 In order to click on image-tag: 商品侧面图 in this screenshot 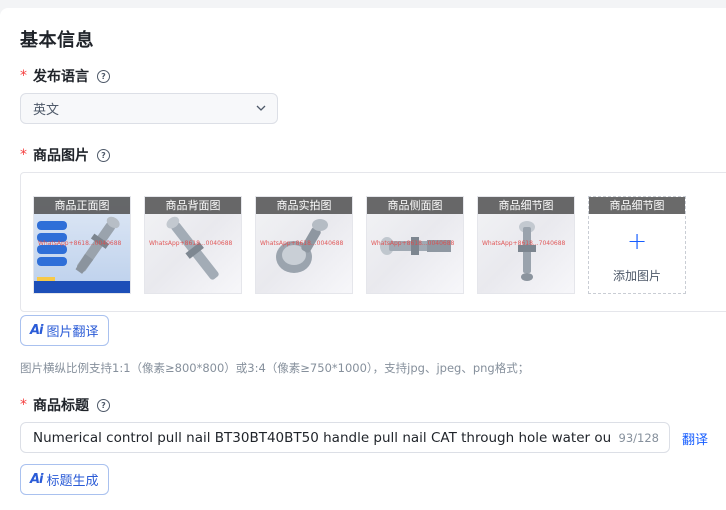, I will do `click(415, 205)`.